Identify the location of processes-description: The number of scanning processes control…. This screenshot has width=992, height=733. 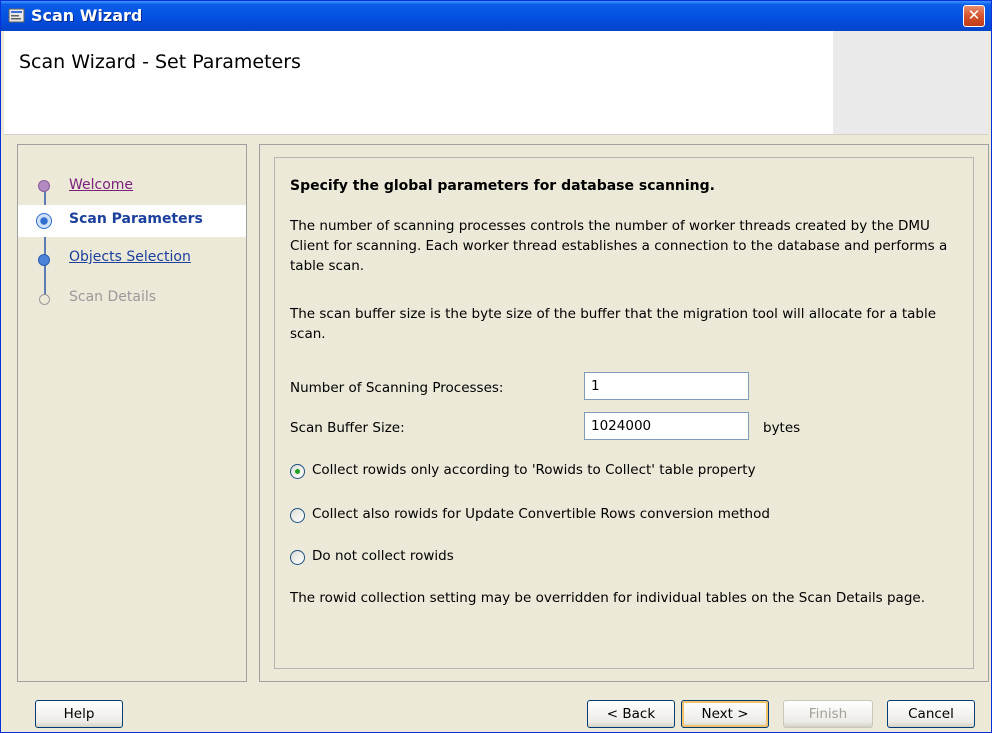
(619, 246).